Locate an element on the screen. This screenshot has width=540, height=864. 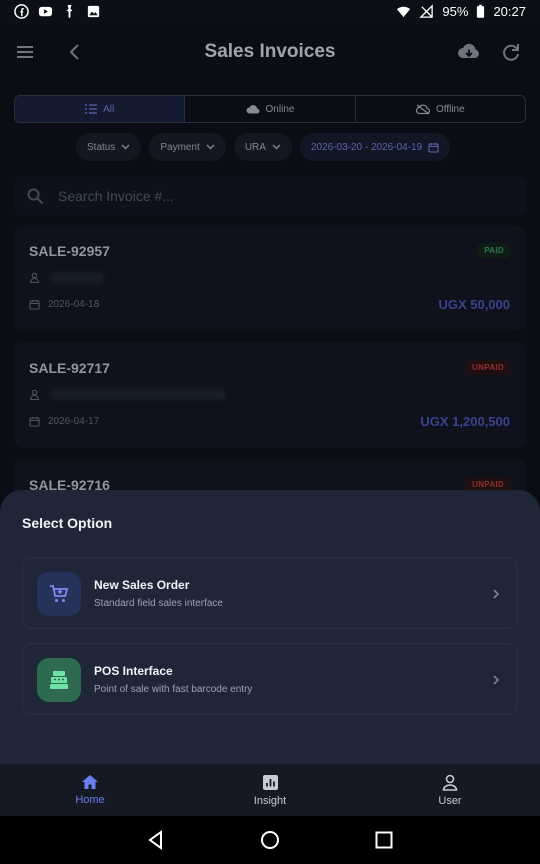
cash-register-icon is located at coordinates (59, 680).